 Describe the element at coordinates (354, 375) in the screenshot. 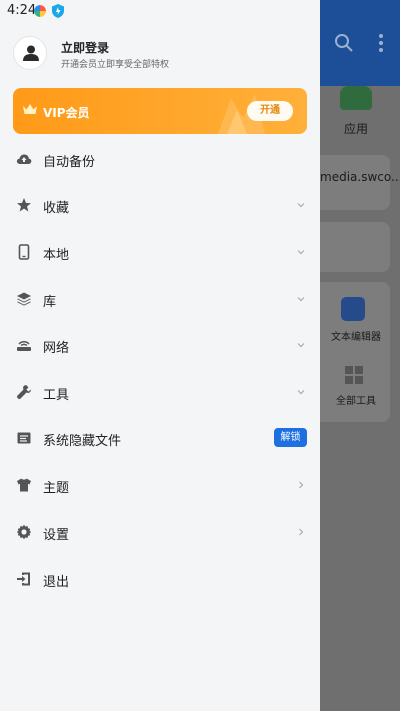

I see `grid-icon` at that location.